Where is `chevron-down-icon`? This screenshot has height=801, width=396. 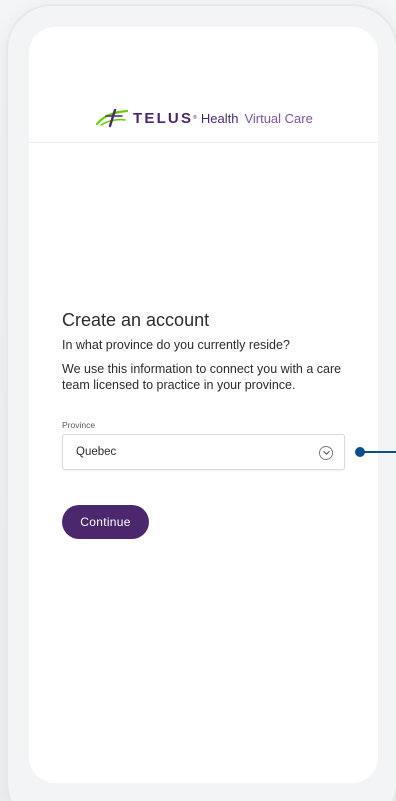 chevron-down-icon is located at coordinates (326, 453).